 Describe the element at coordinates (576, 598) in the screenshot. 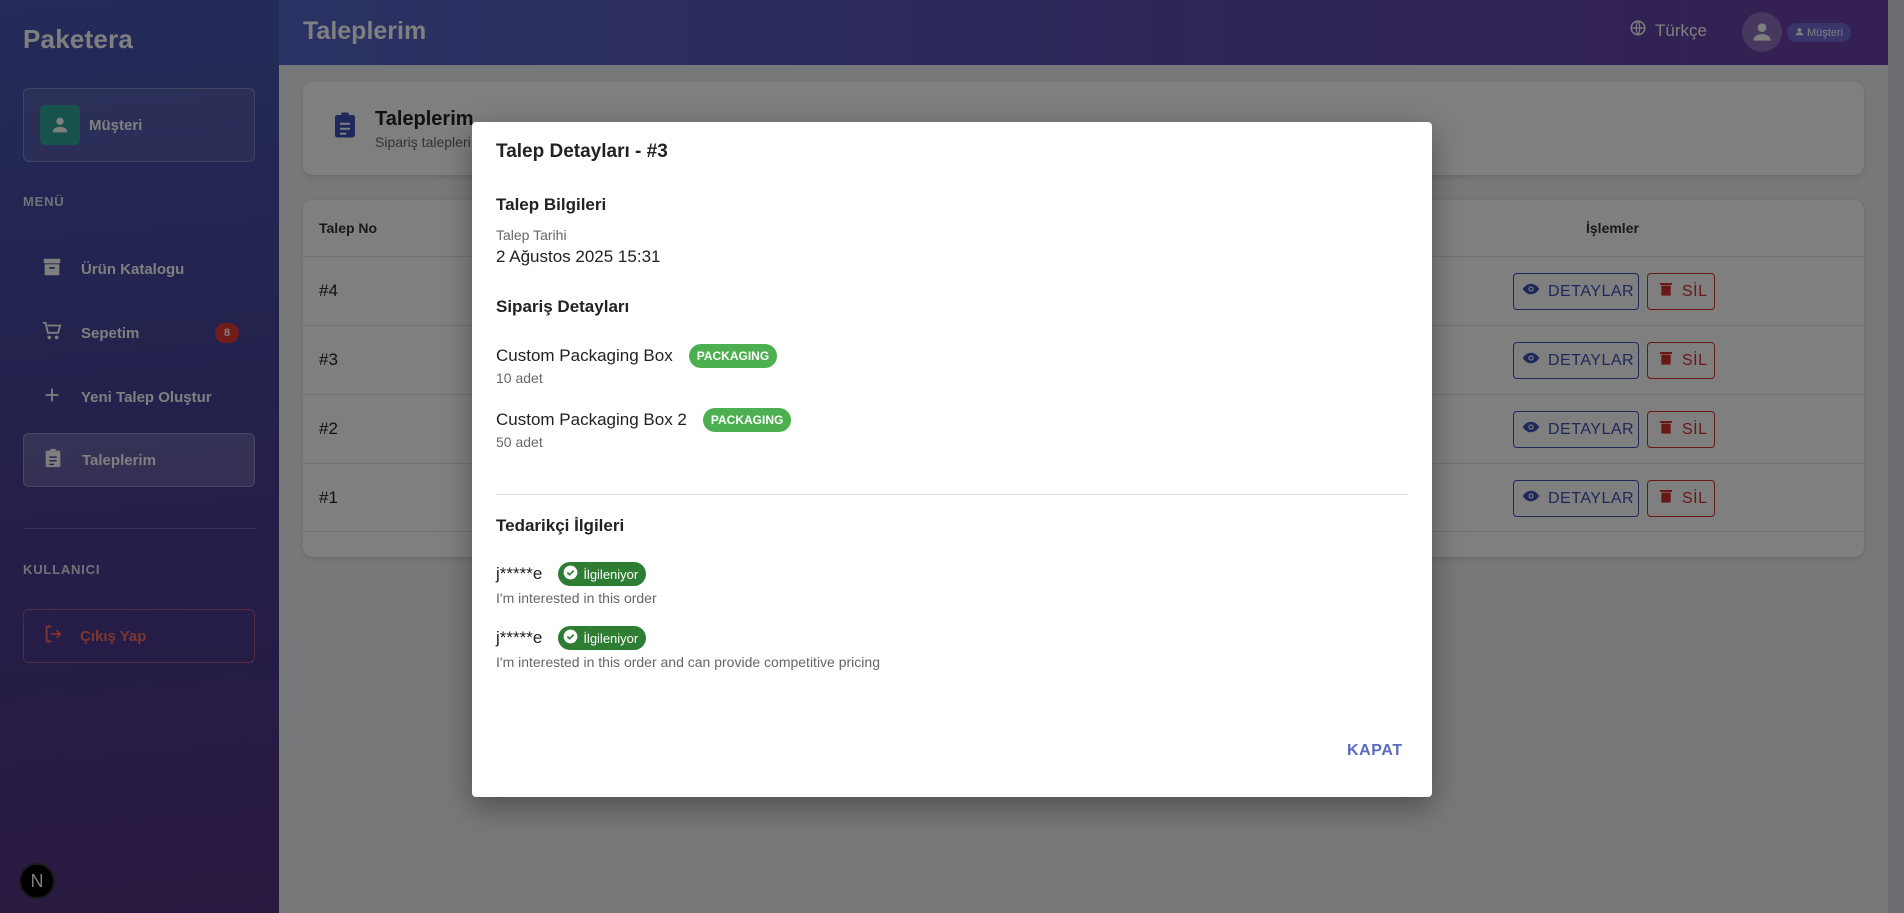

I see `supplier-message: I'm interested in this order` at that location.